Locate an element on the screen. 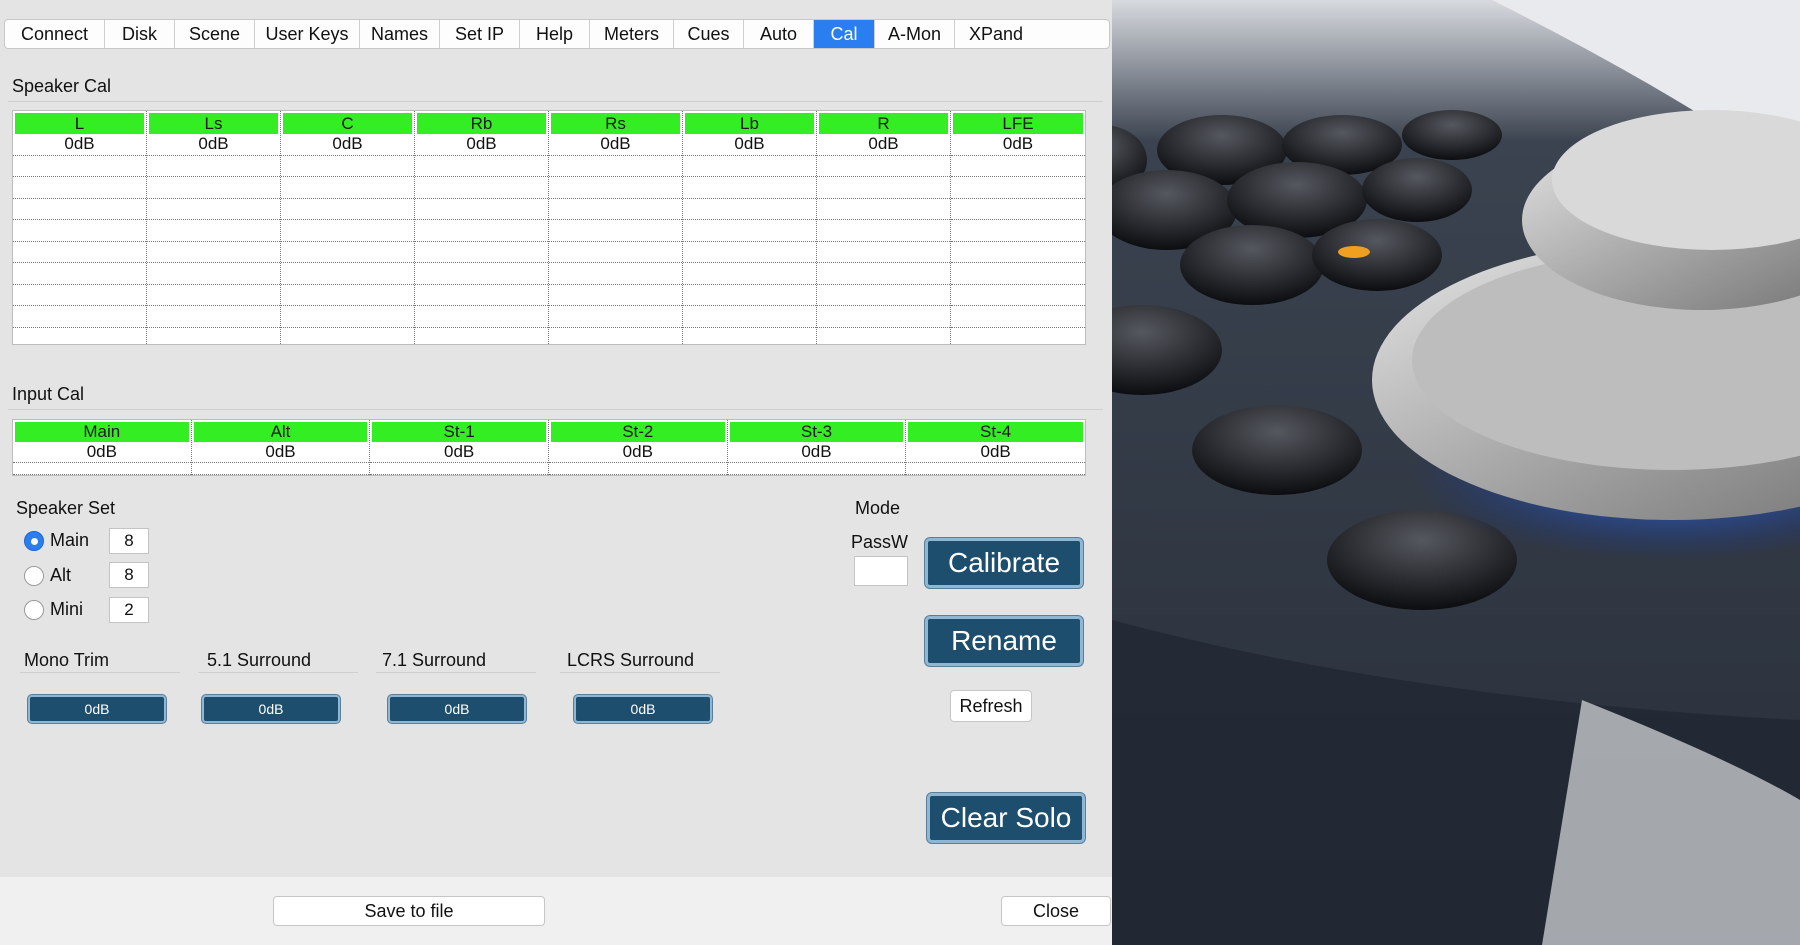 This screenshot has height=945, width=1800. tab-meters: Meters is located at coordinates (632, 34).